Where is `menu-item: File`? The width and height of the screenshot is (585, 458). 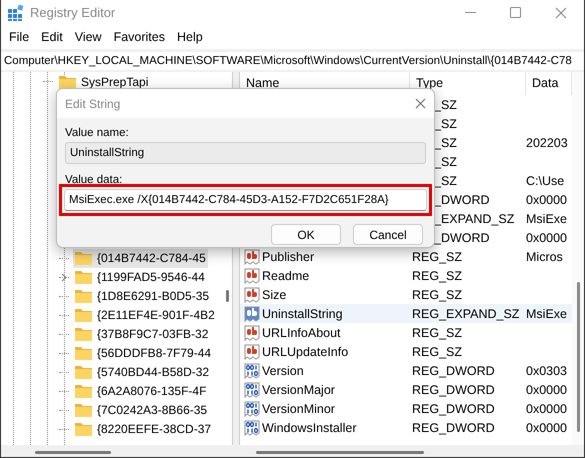
menu-item: File is located at coordinates (19, 37).